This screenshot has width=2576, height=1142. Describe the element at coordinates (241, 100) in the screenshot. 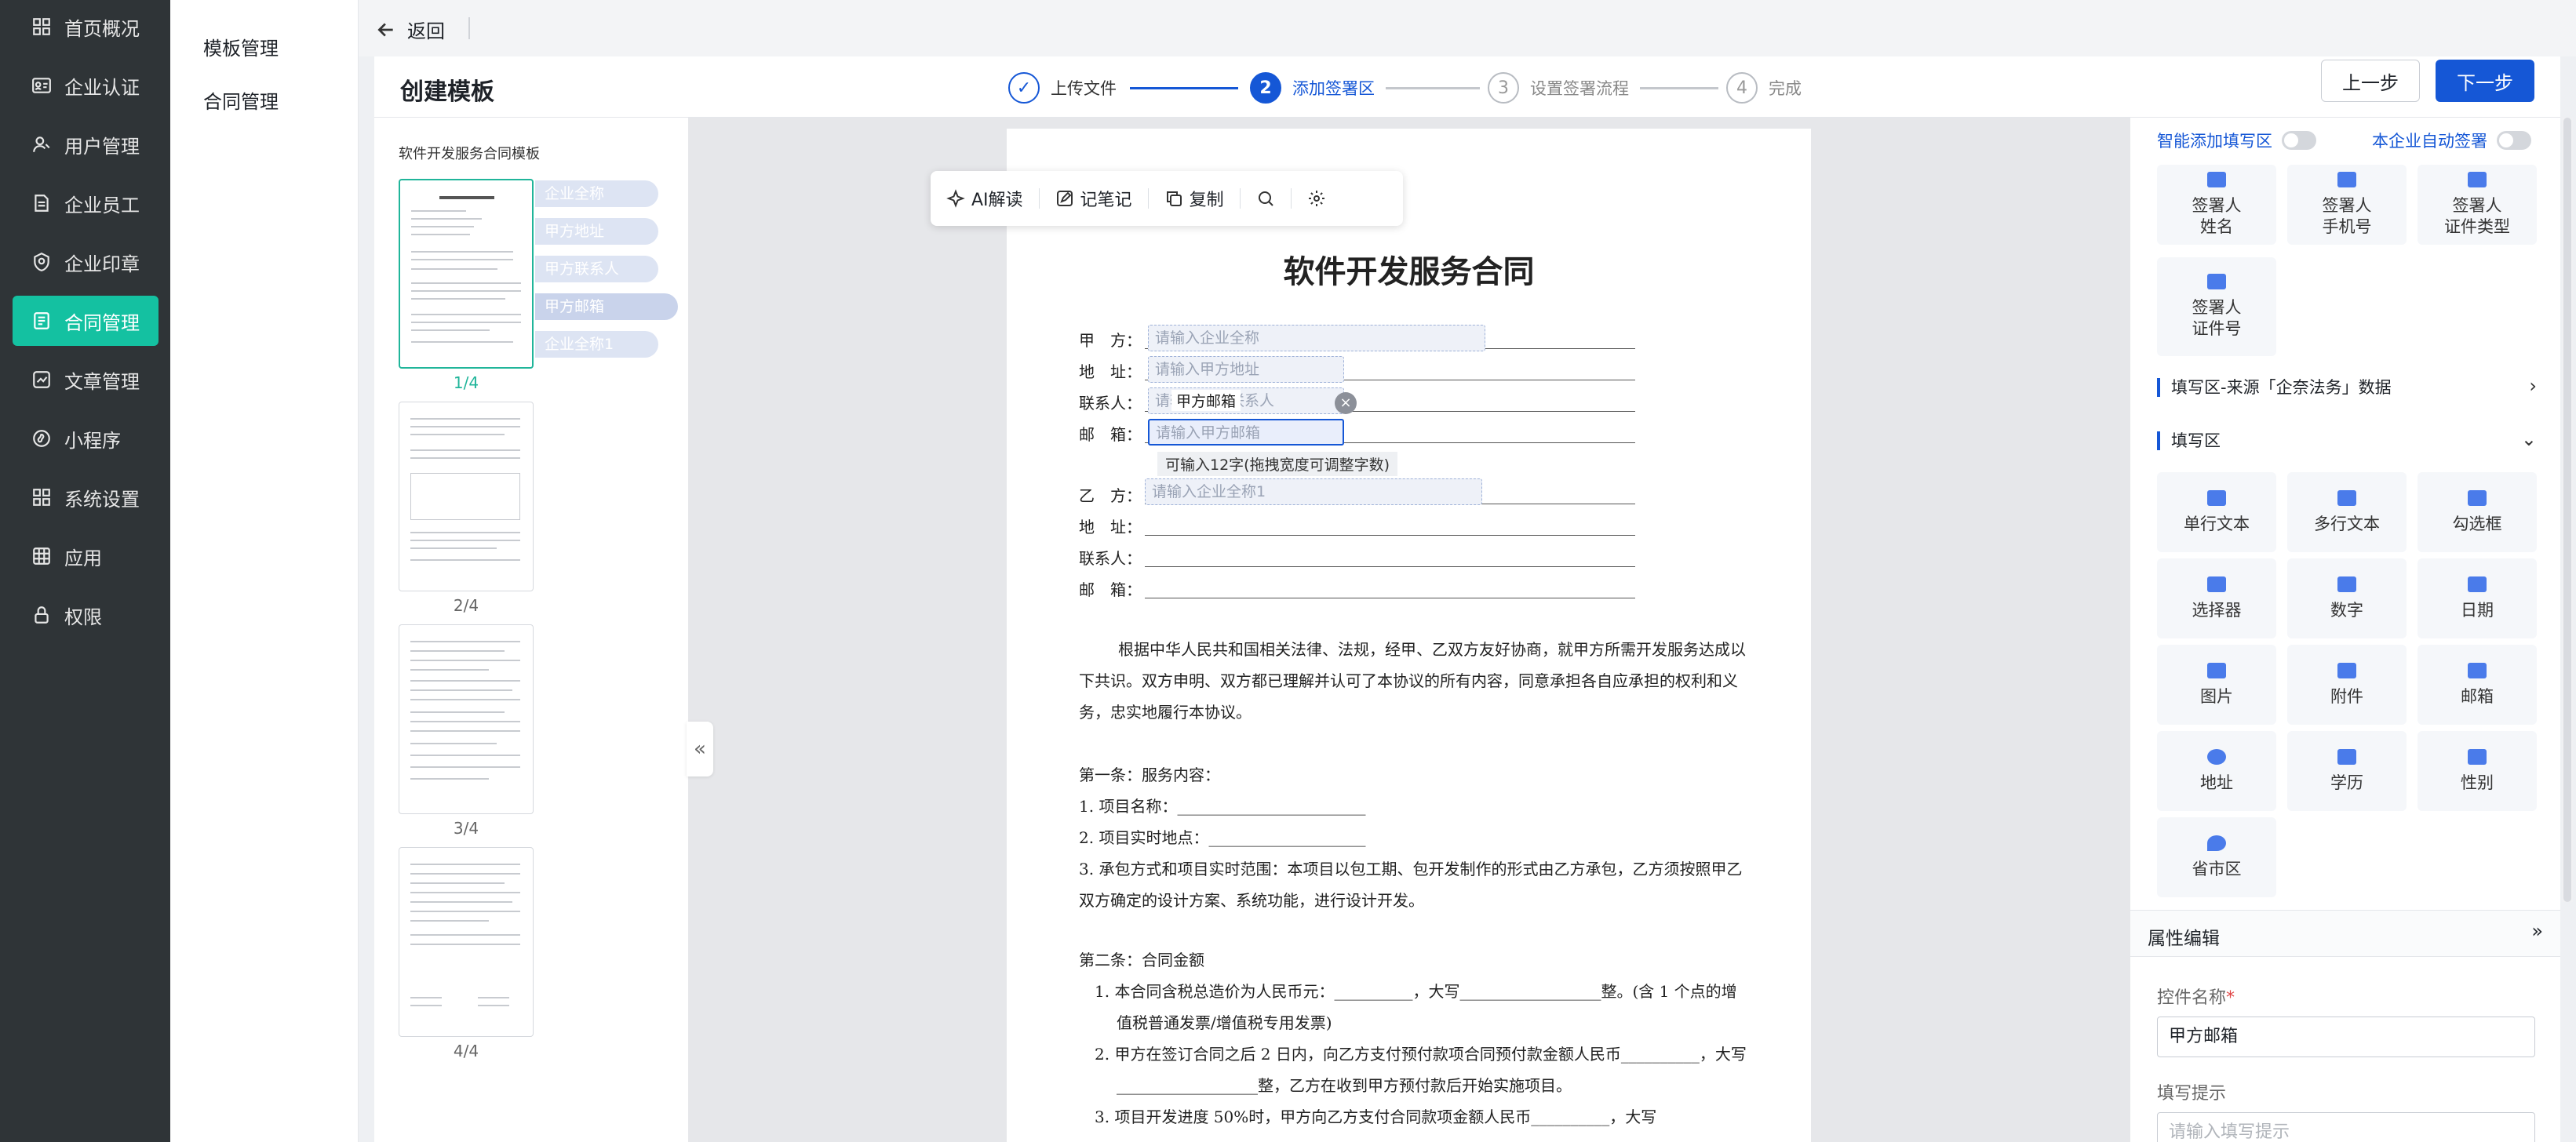

I see `submenu-item-contracts: 合同管理` at that location.